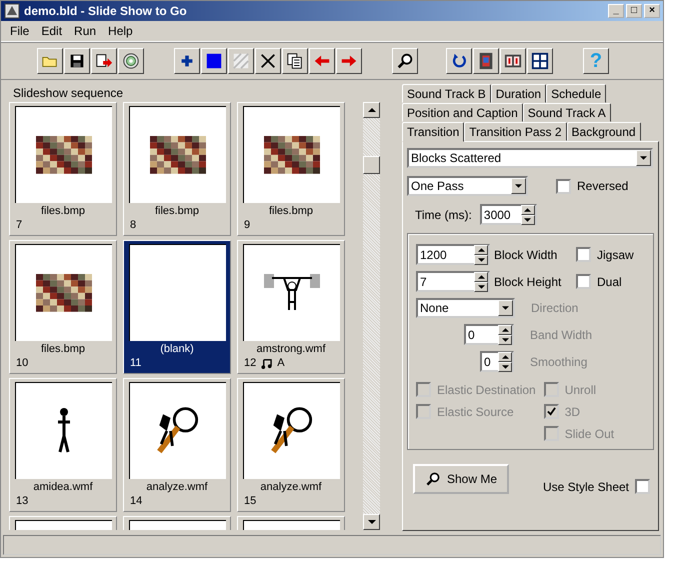 This screenshot has height=579, width=679. I want to click on slide-number: 12, so click(250, 363).